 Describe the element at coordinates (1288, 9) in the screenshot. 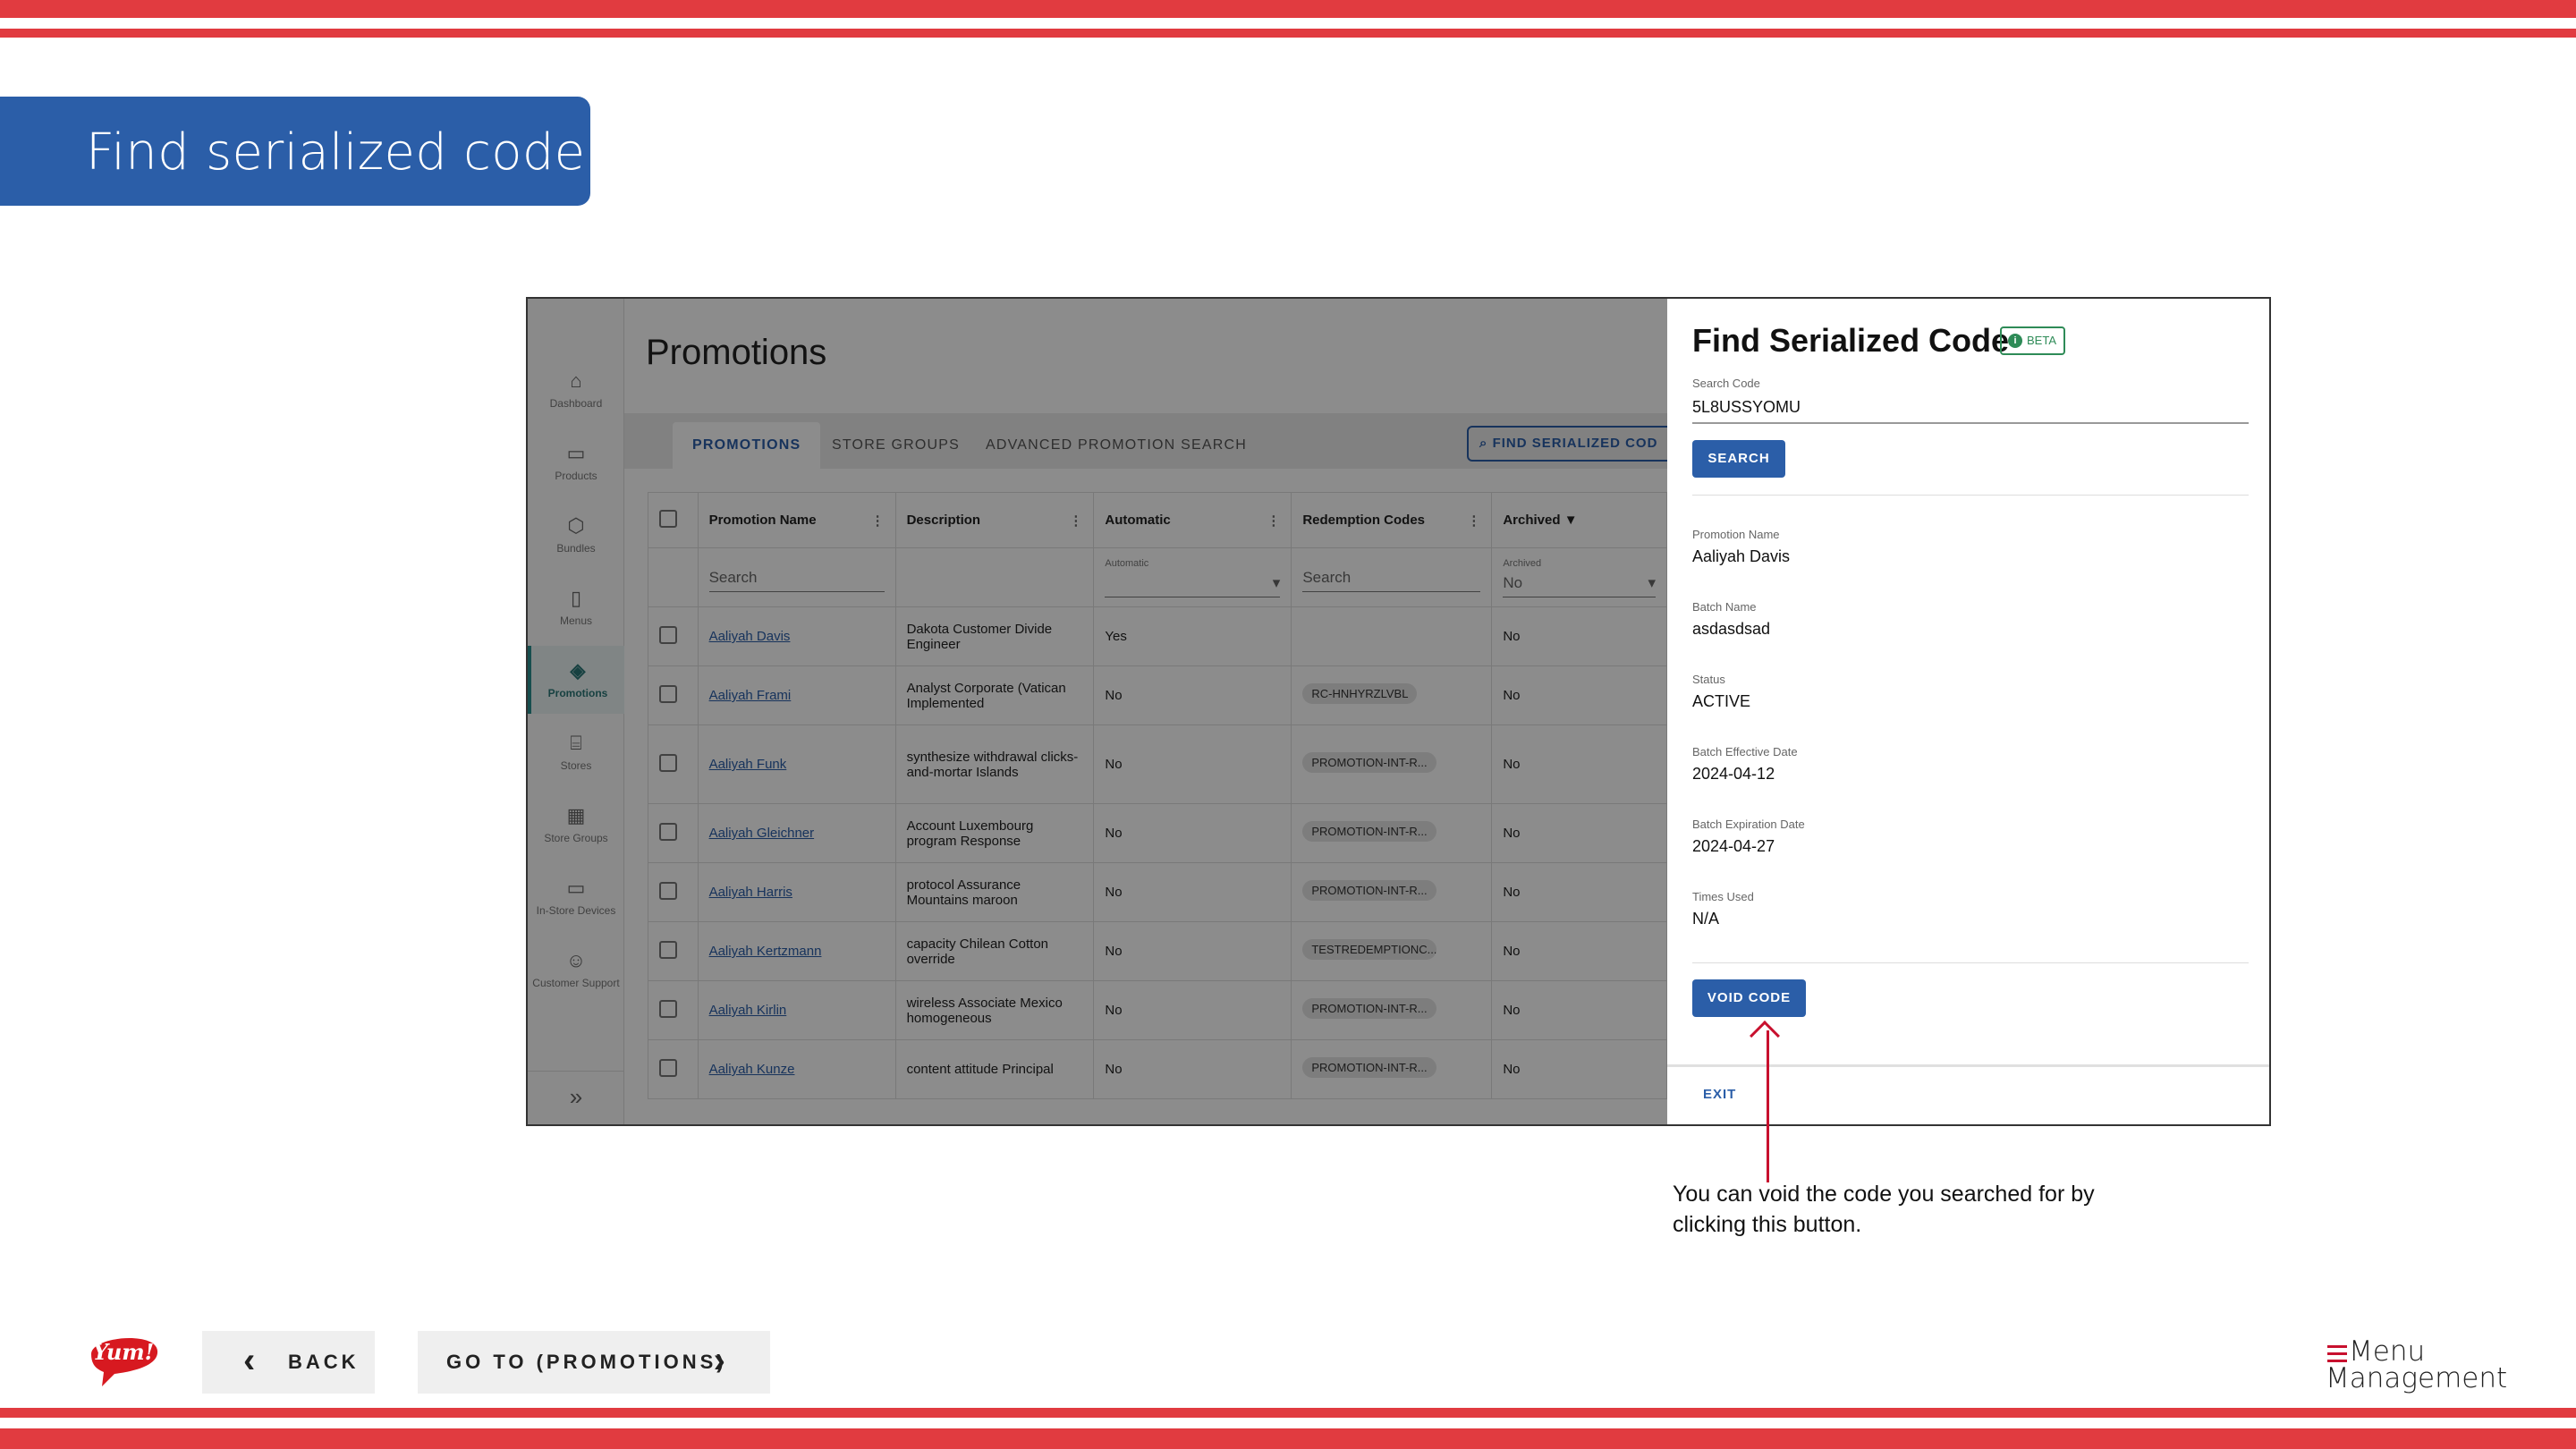

I see `top-stripe` at that location.